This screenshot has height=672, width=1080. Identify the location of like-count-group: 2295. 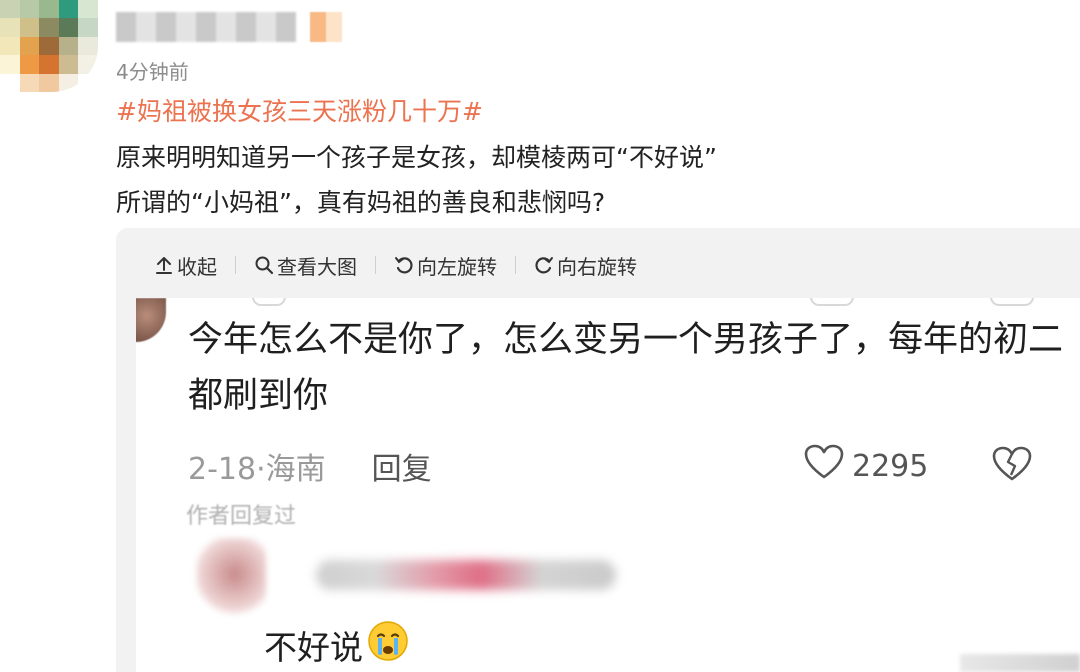
(866, 466).